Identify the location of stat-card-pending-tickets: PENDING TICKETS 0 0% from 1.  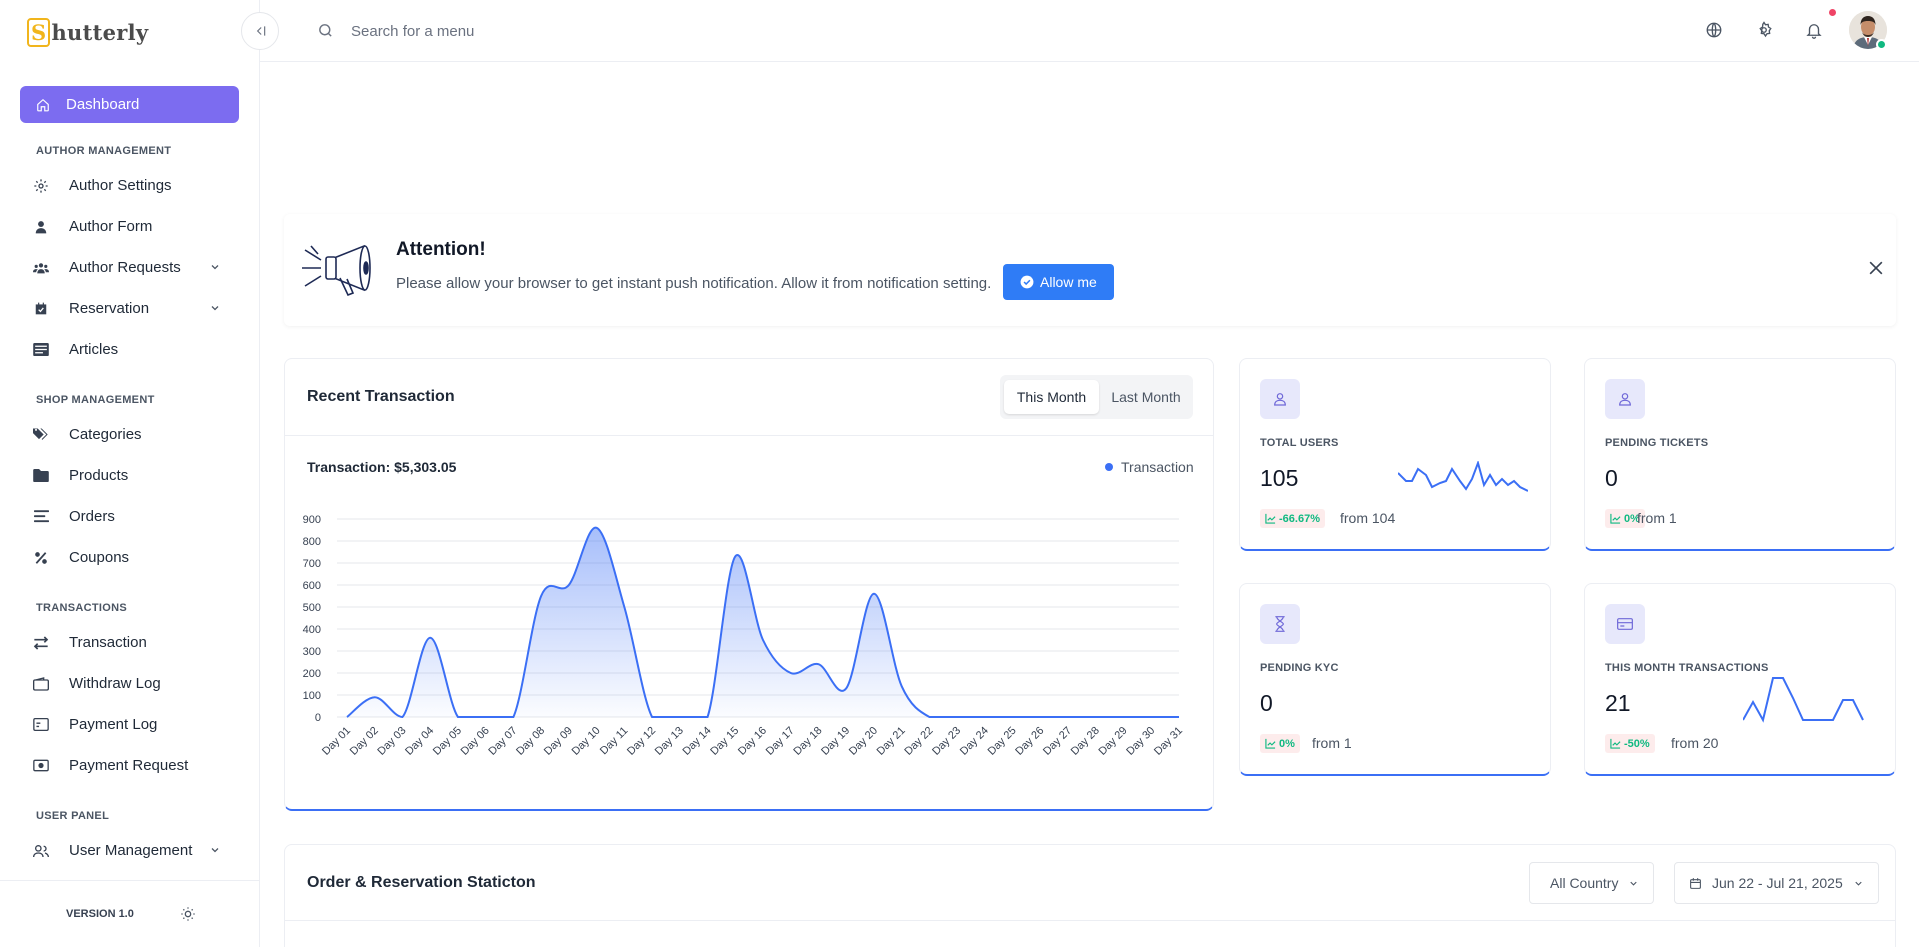
(1740, 454).